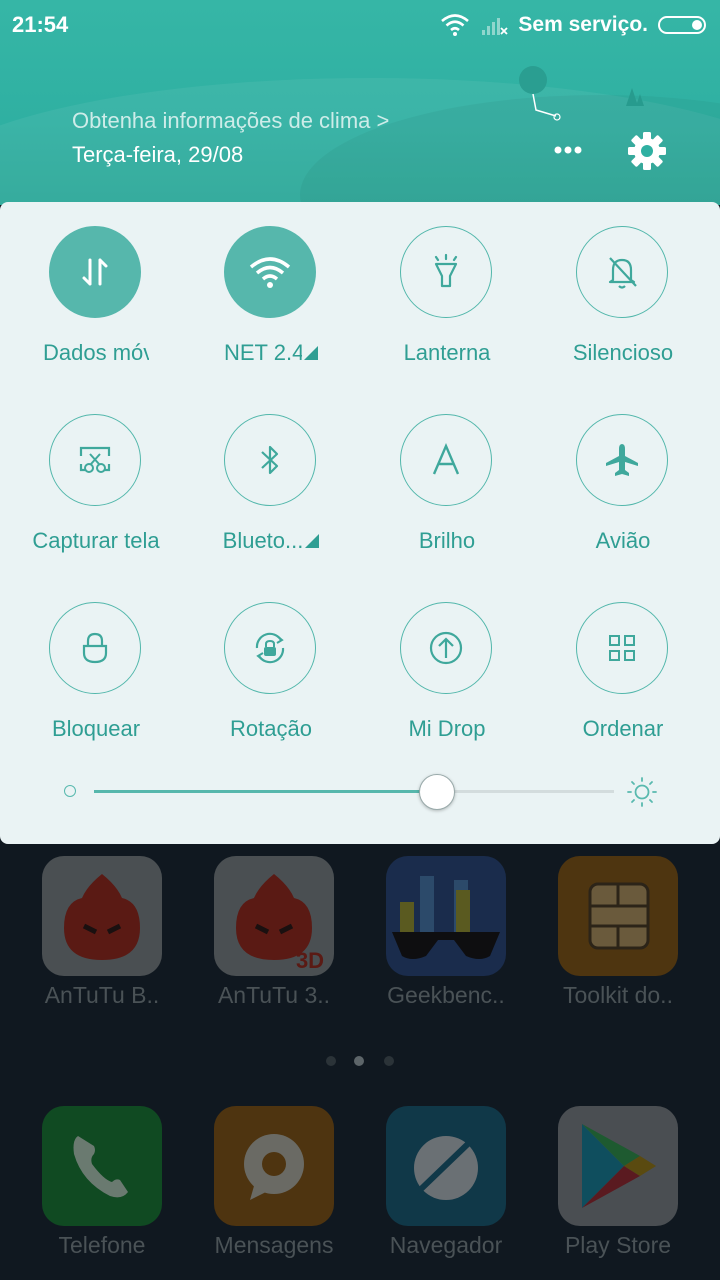 Image resolution: width=720 pixels, height=1280 pixels. What do you see at coordinates (622, 272) in the screenshot?
I see `silent-bell-icon` at bounding box center [622, 272].